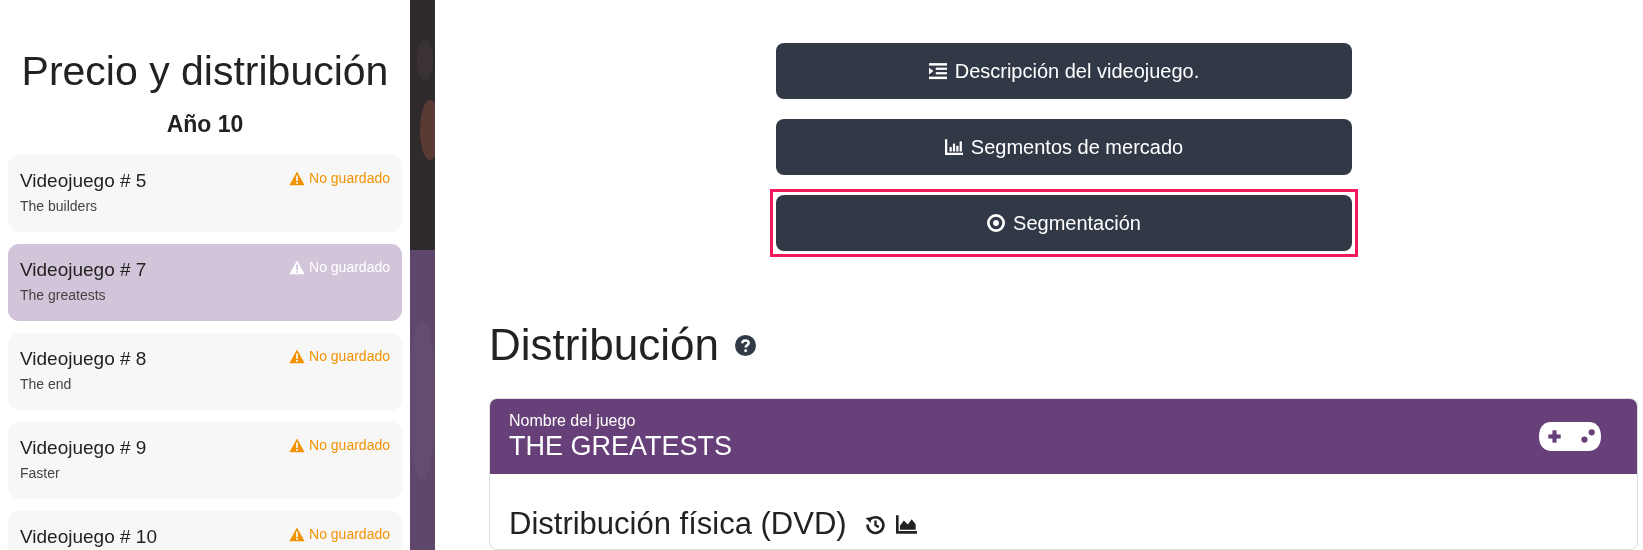 Image resolution: width=1643 pixels, height=550 pixels. What do you see at coordinates (906, 524) in the screenshot?
I see `area-chart-icon` at bounding box center [906, 524].